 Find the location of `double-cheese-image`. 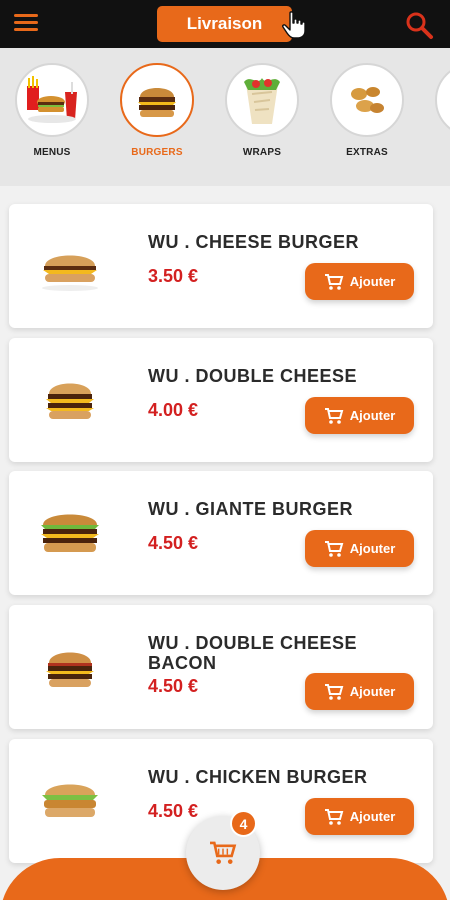

double-cheese-image is located at coordinates (70, 401).